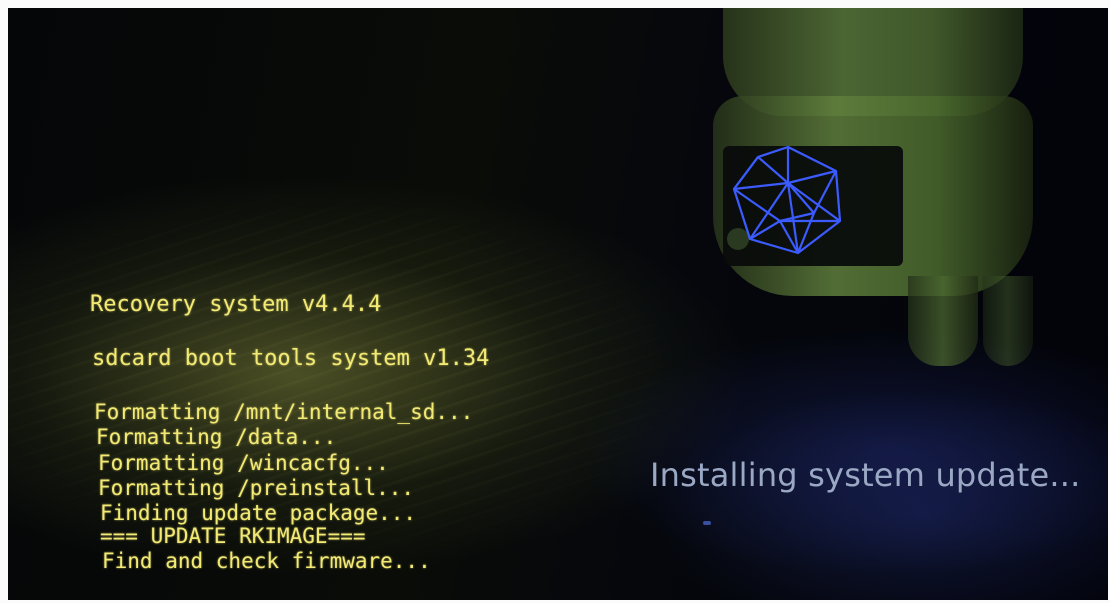  I want to click on background-glow, so click(878, 494).